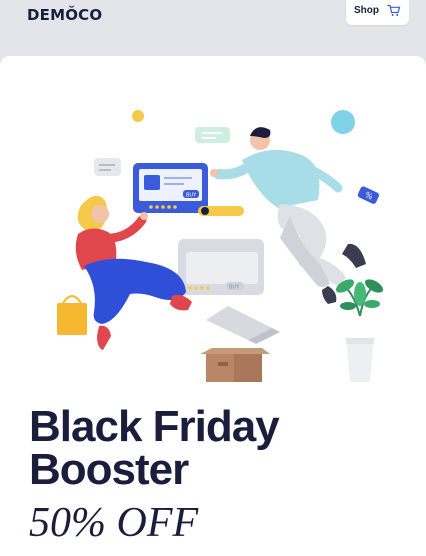  Describe the element at coordinates (124, 272) in the screenshot. I see `woman-figure` at that location.